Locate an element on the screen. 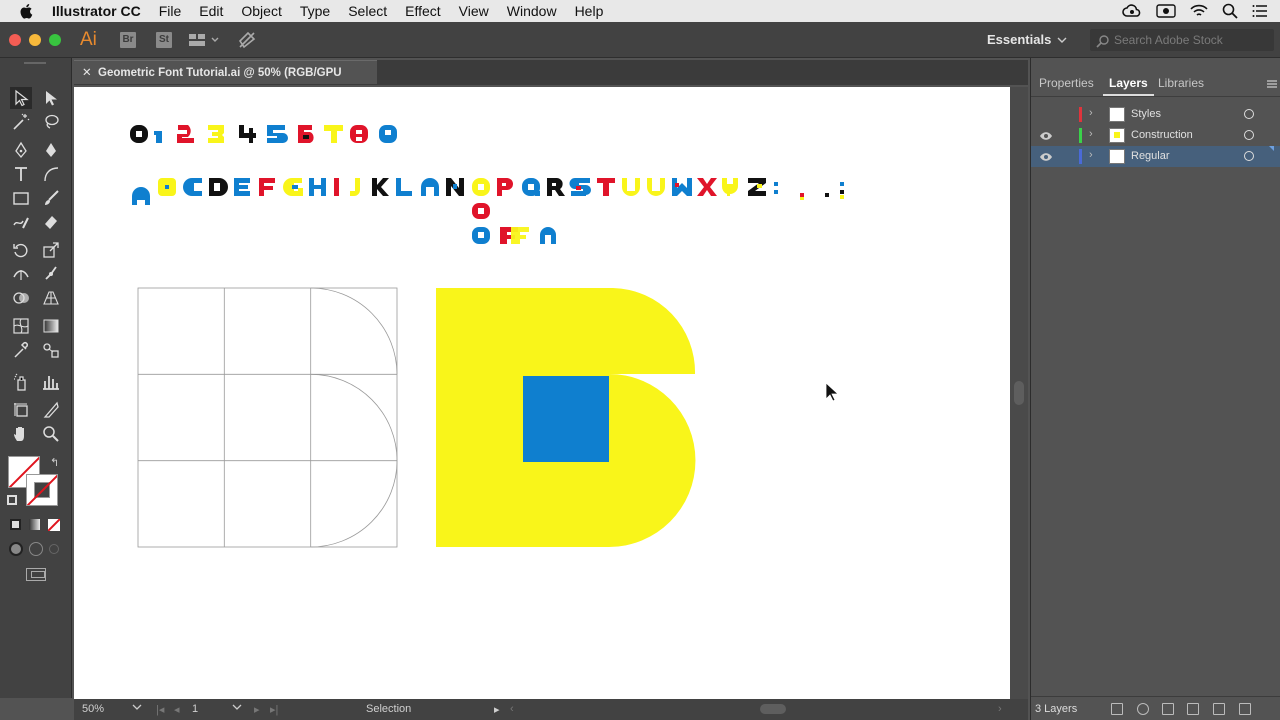  swap-fill-stroke-icon: ↰ is located at coordinates (54, 462).